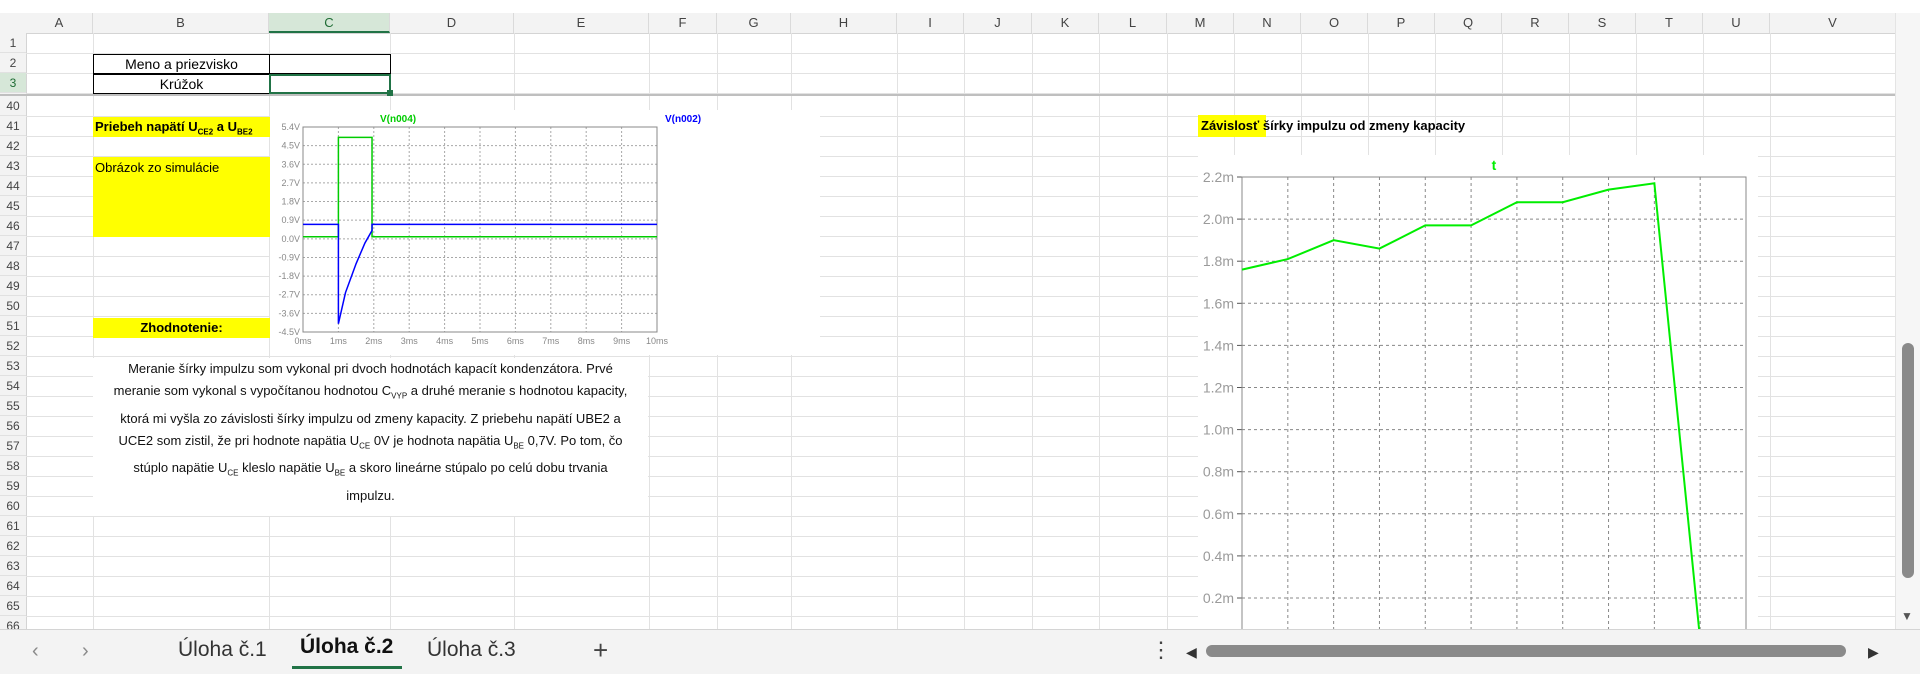 Image resolution: width=1920 pixels, height=674 pixels. I want to click on column-header-t: T, so click(1669, 23).